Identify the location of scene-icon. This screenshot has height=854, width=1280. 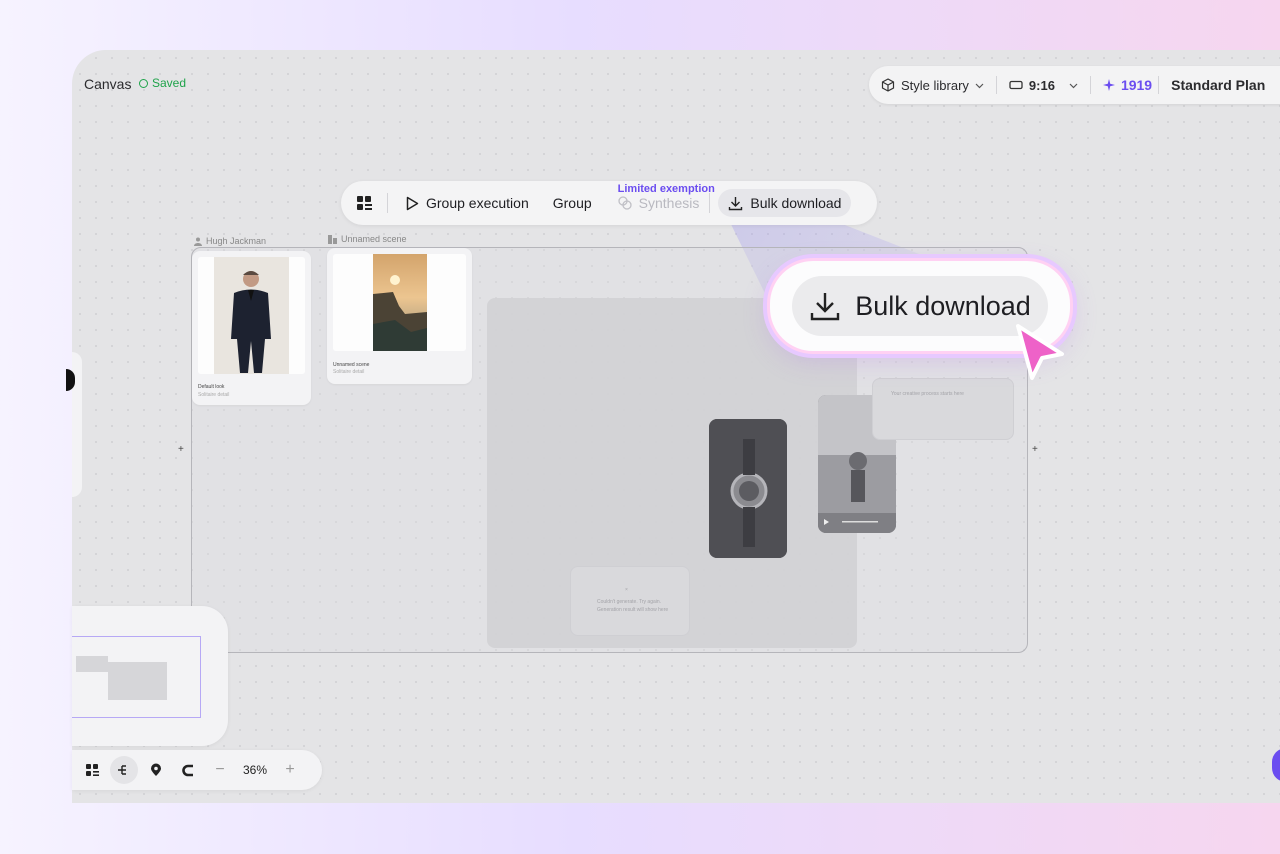
(332, 239).